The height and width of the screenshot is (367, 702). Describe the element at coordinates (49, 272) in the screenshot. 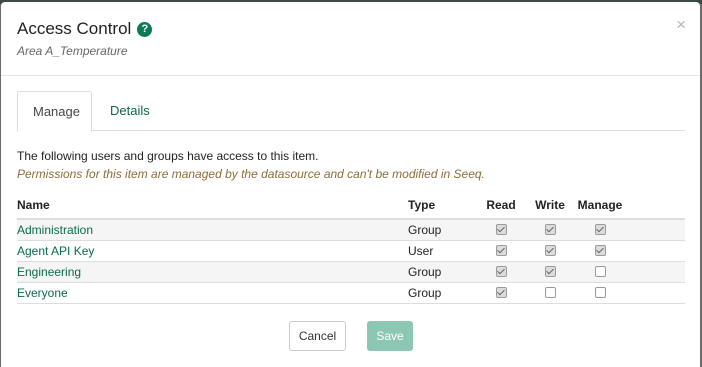

I see `row-name-link: Engineering` at that location.